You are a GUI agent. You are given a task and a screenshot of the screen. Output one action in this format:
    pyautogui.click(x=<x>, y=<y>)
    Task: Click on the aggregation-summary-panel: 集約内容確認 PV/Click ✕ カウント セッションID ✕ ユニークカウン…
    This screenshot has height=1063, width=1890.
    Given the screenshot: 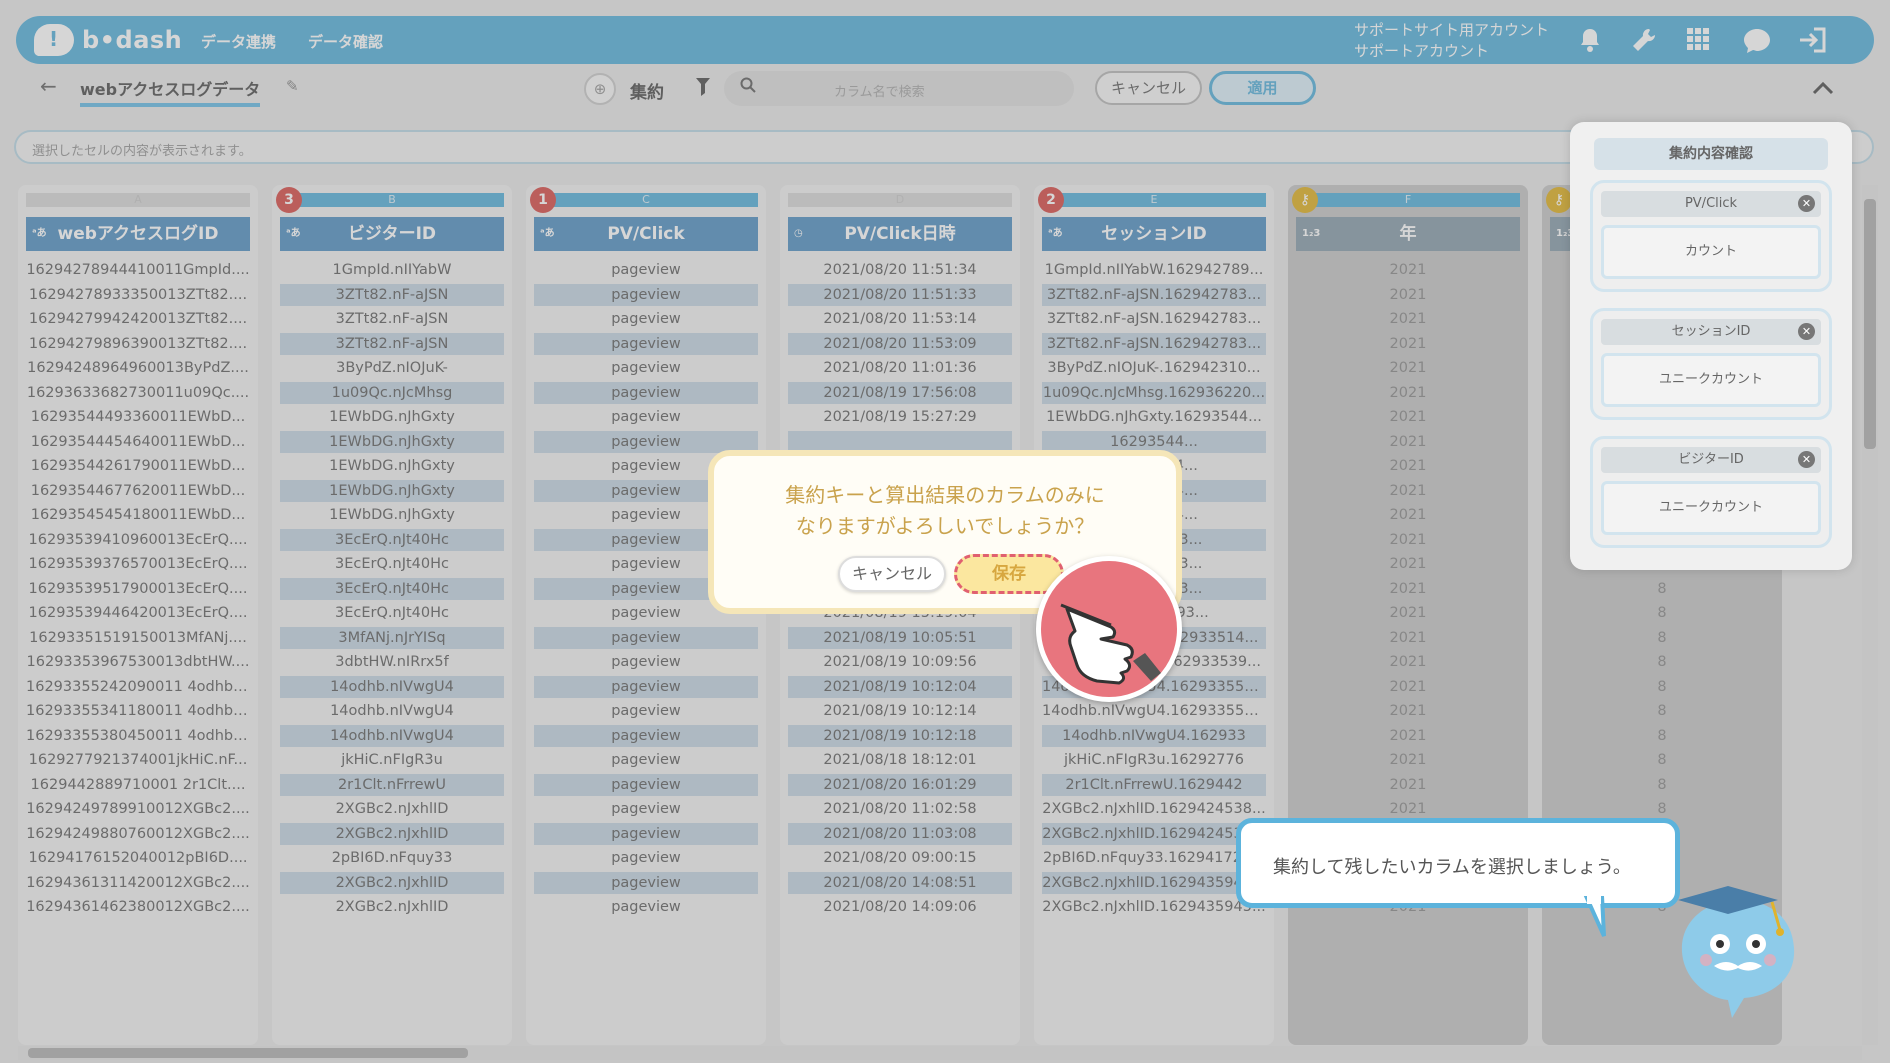 What is the action you would take?
    pyautogui.click(x=1711, y=346)
    